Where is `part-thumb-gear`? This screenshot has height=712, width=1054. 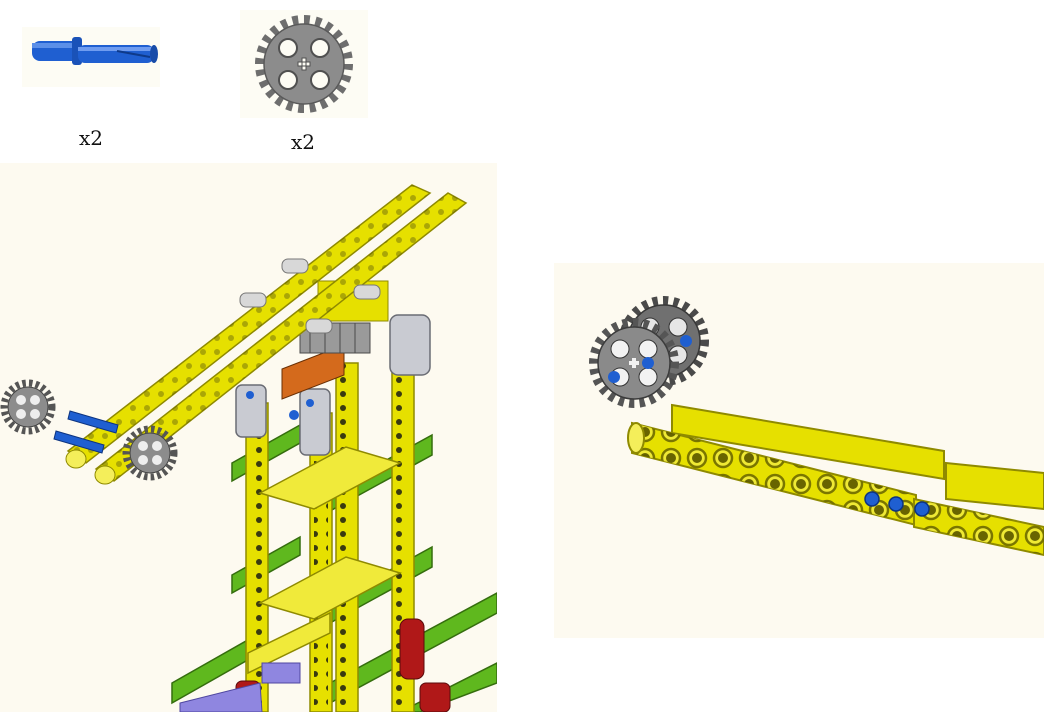 part-thumb-gear is located at coordinates (304, 64).